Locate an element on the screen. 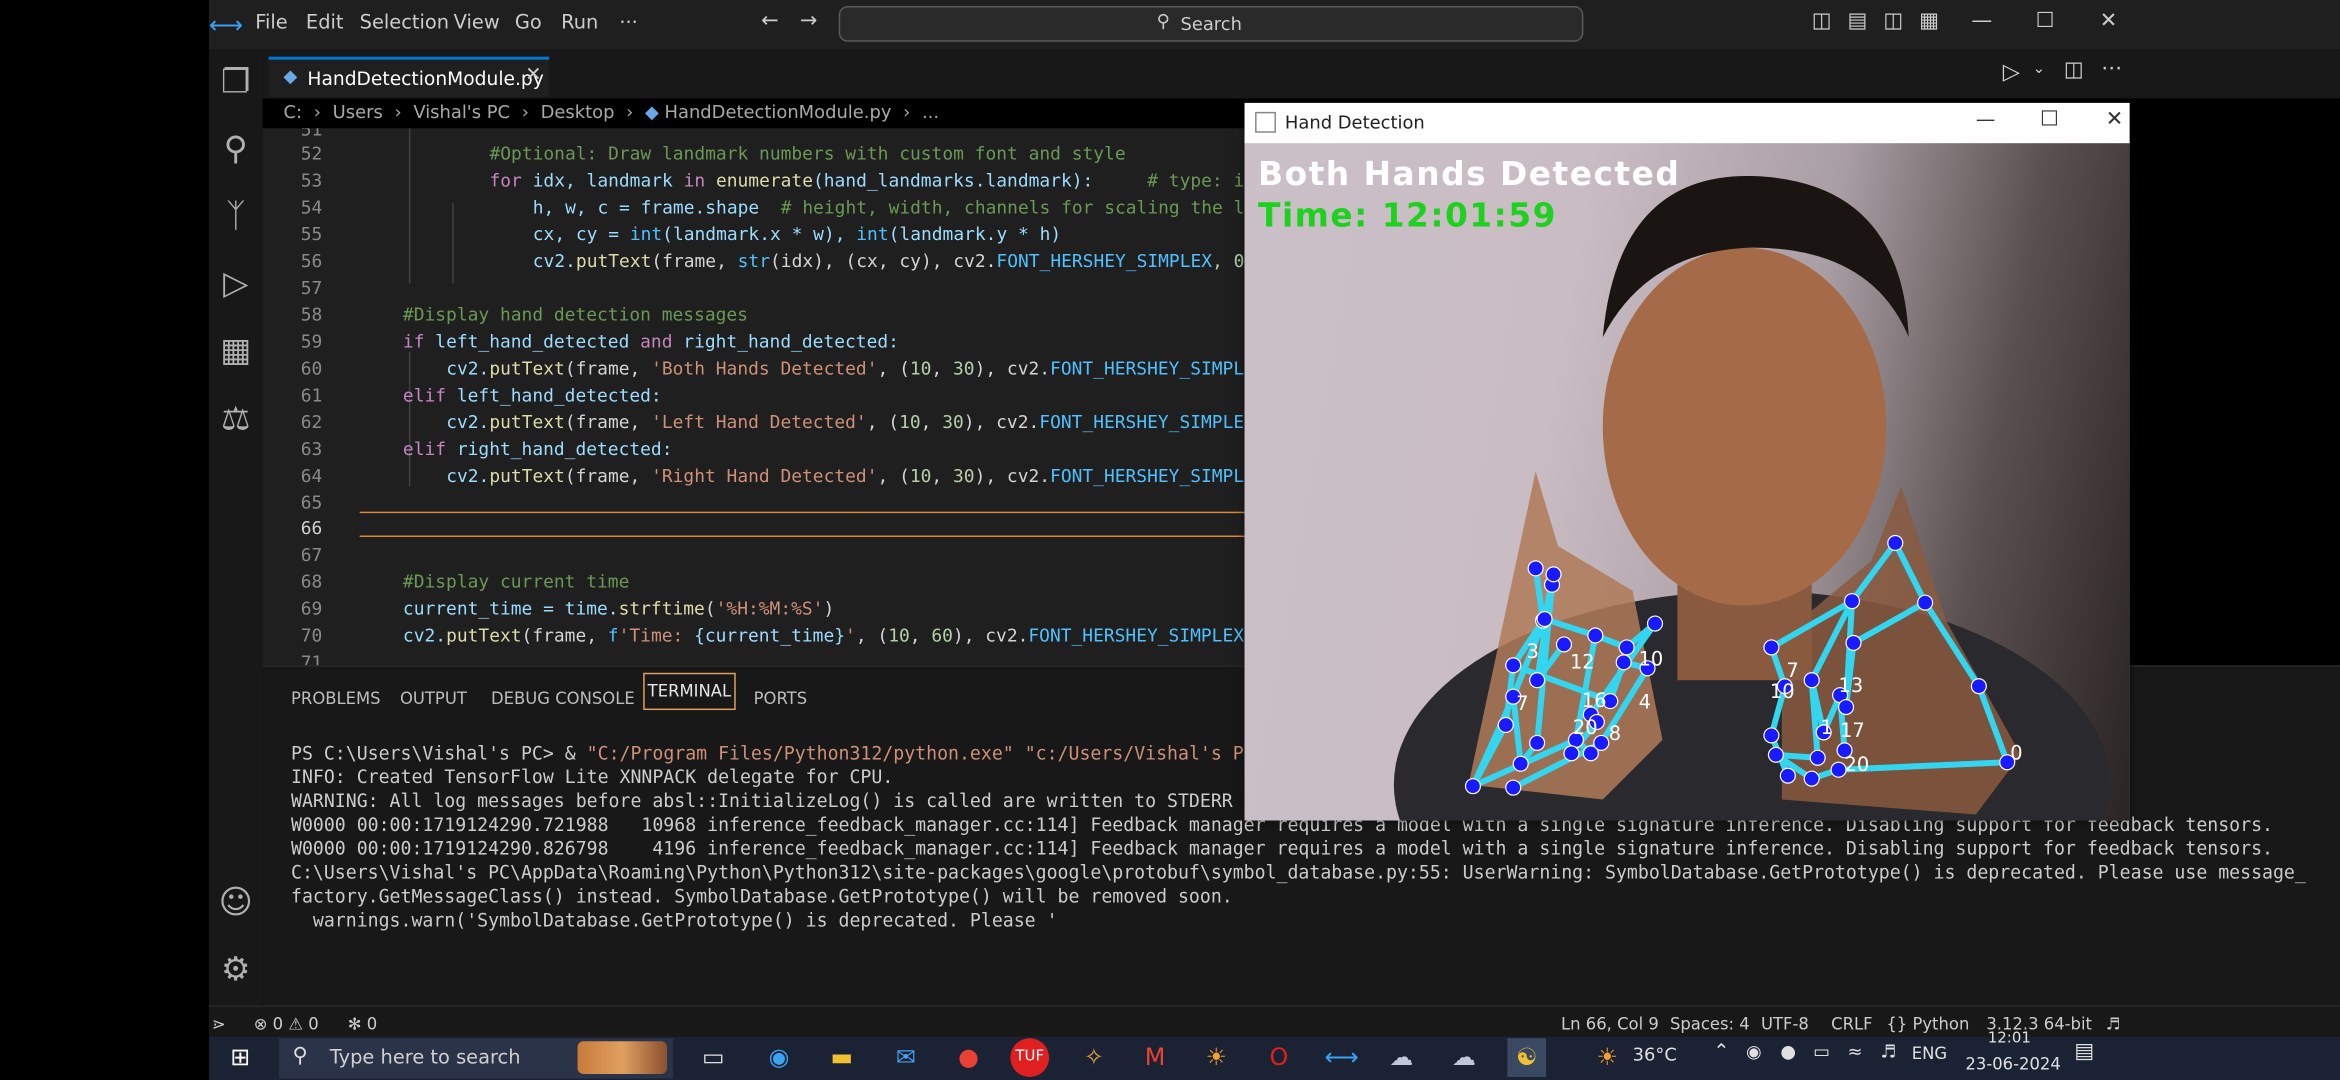  tab-problems: PROBLEMS is located at coordinates (336, 698).